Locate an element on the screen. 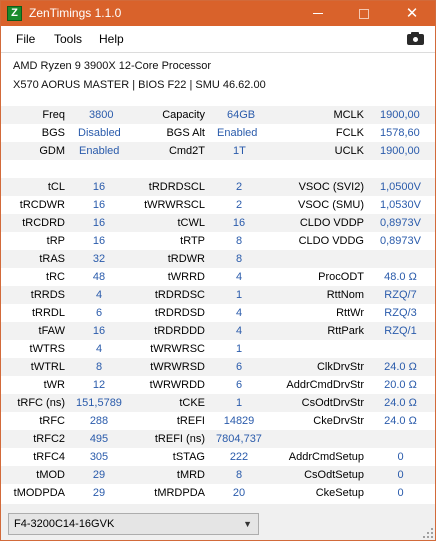  timing-label: tMODPDA is located at coordinates (39, 493).